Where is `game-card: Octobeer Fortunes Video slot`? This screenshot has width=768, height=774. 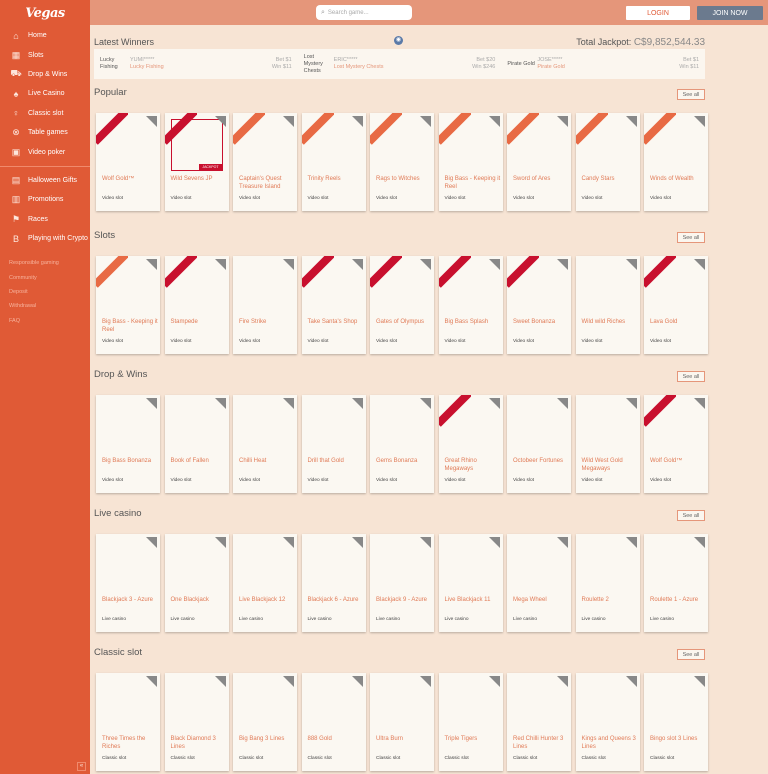
game-card: Octobeer Fortunes Video slot is located at coordinates (539, 444).